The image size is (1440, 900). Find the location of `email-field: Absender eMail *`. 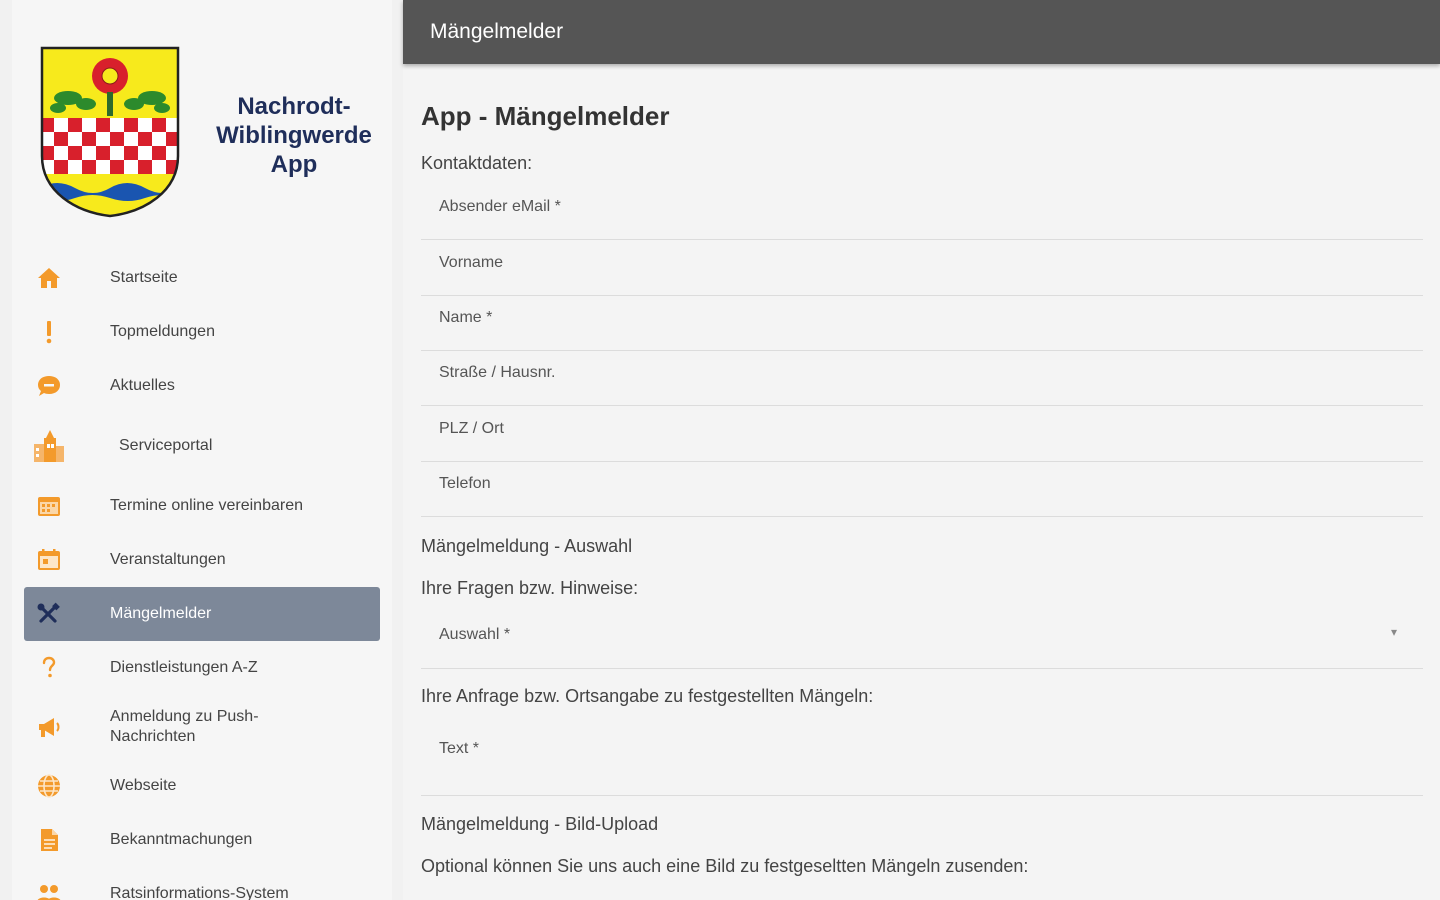

email-field: Absender eMail * is located at coordinates (922, 212).